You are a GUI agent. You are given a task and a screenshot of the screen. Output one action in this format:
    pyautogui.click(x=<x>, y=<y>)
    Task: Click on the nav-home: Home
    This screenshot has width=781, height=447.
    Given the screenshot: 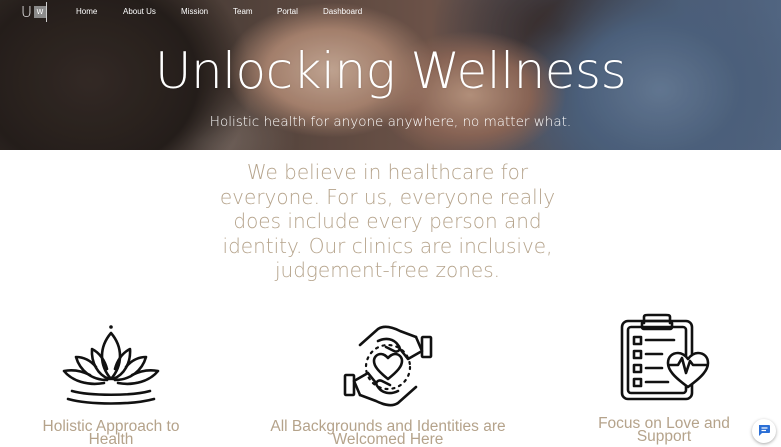 What is the action you would take?
    pyautogui.click(x=86, y=11)
    